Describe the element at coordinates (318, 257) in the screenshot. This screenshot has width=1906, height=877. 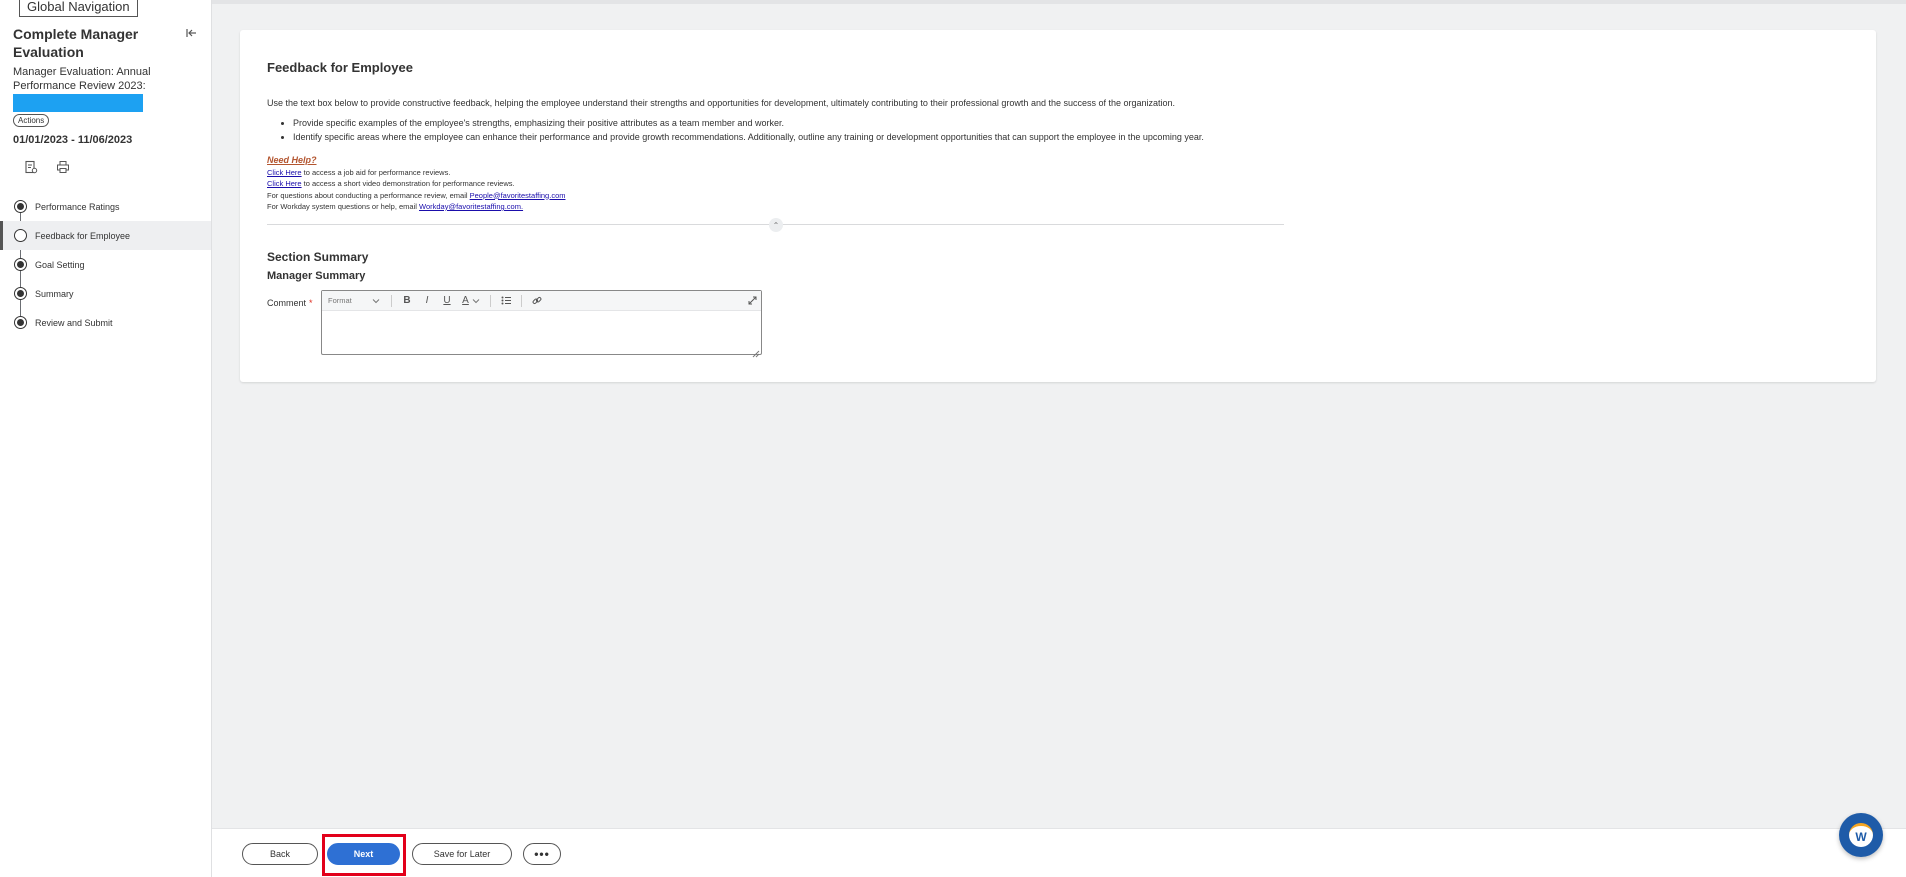
I see `section-summary-heading: Section Summary` at that location.